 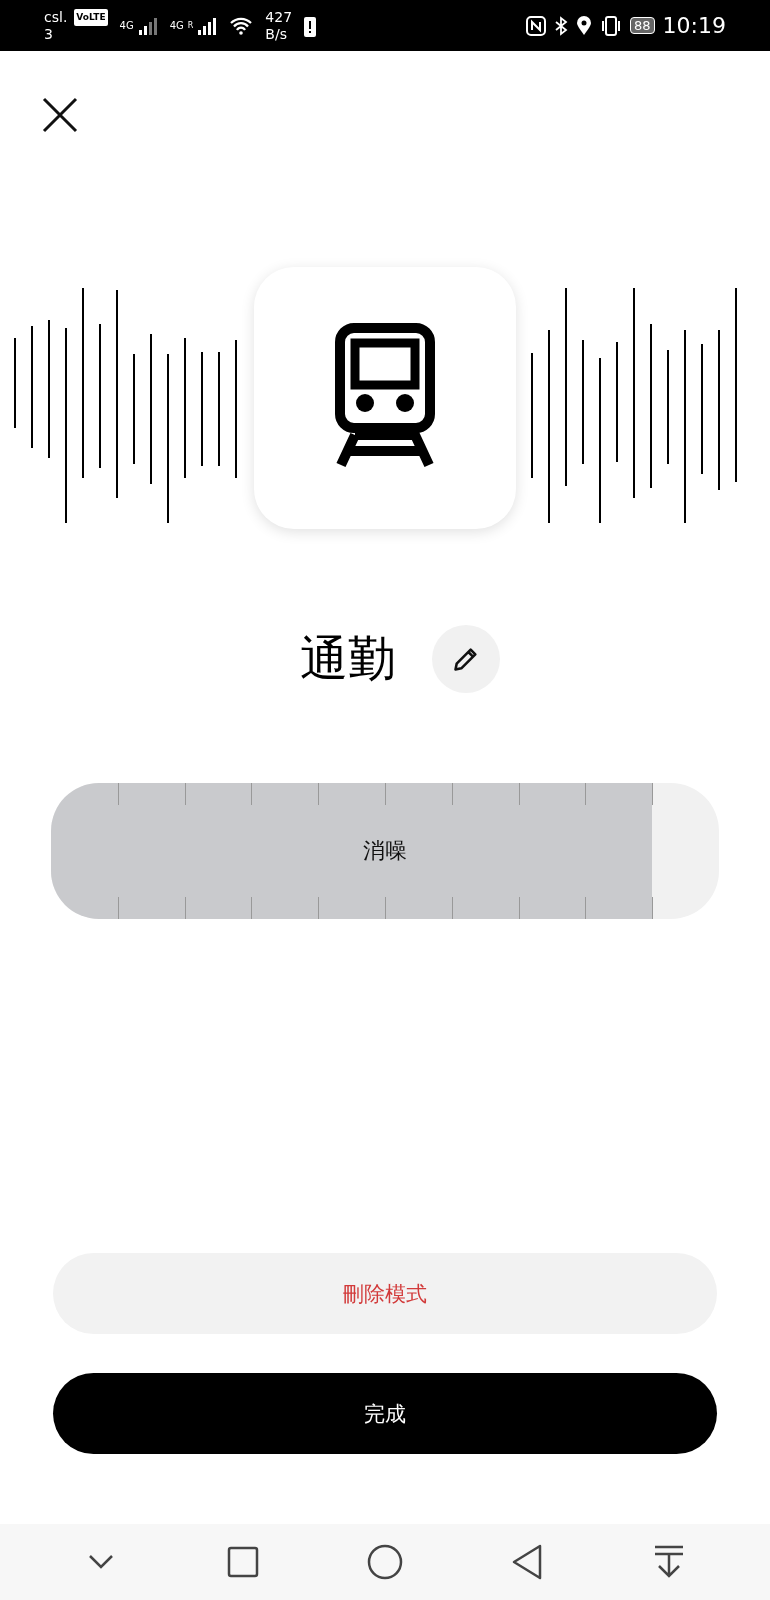 I want to click on speed-text: 427, so click(x=279, y=17).